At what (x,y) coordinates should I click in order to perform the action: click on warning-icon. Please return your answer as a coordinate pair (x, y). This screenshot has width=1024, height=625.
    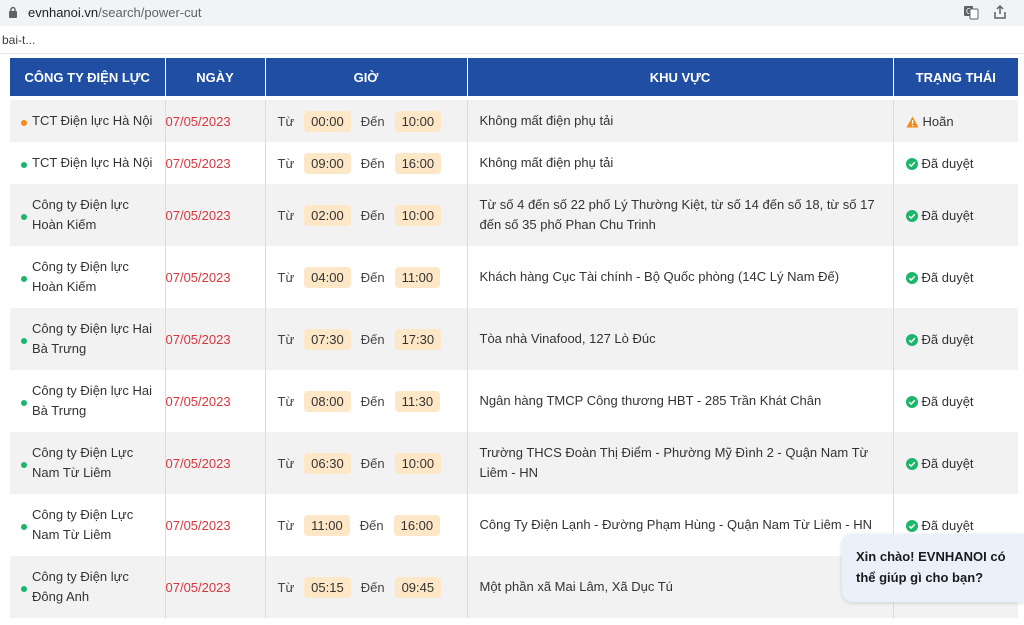
    Looking at the image, I should click on (912, 122).